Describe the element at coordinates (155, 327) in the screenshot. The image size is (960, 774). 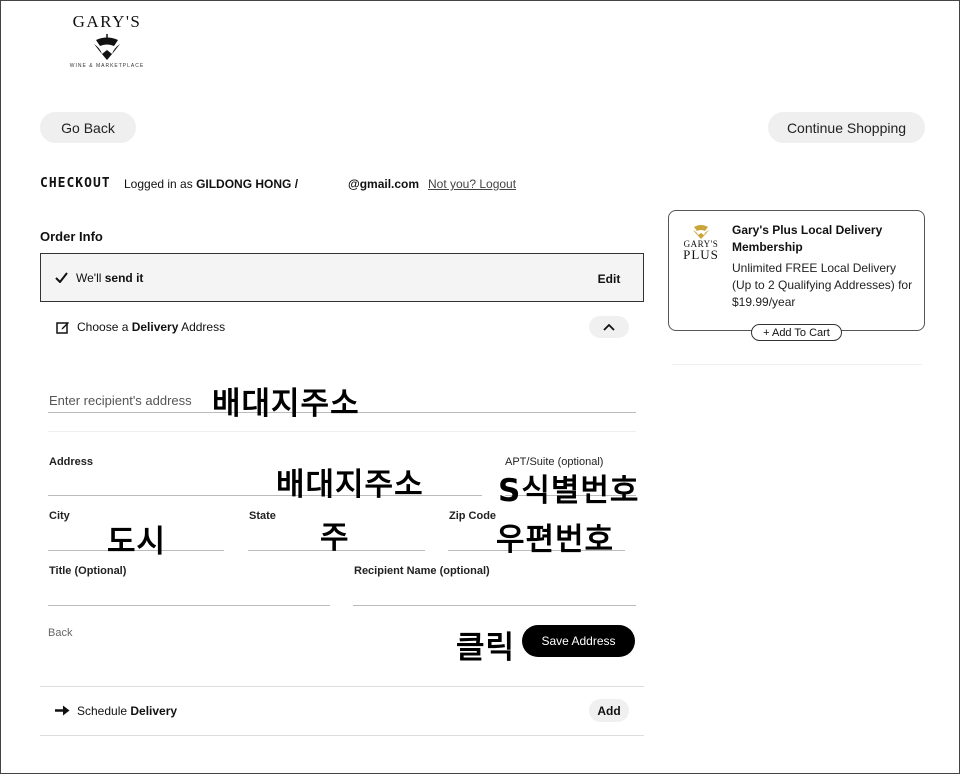
I see `choose-bold: Delivery` at that location.